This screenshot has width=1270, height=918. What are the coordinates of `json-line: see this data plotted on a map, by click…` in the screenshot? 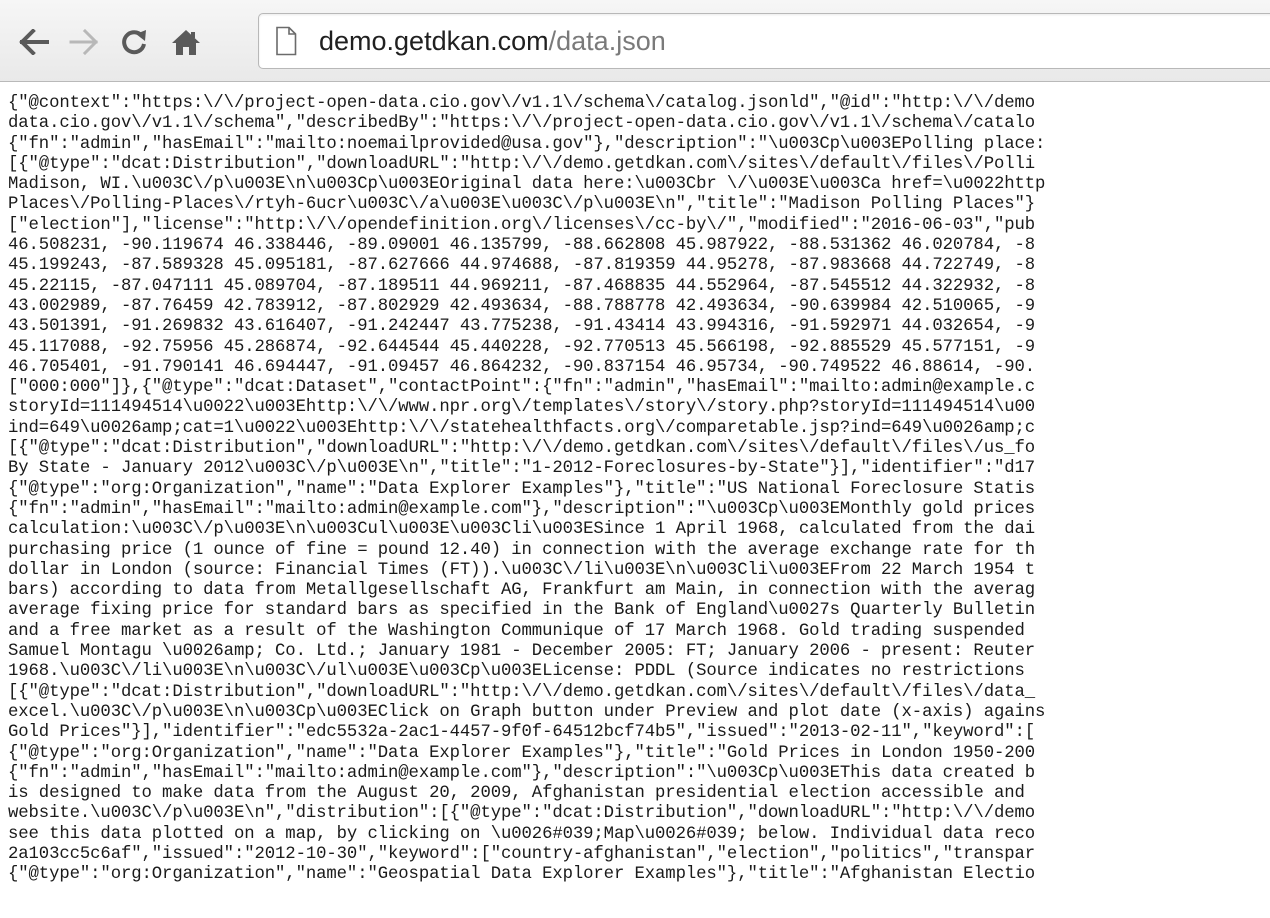 It's located at (522, 834).